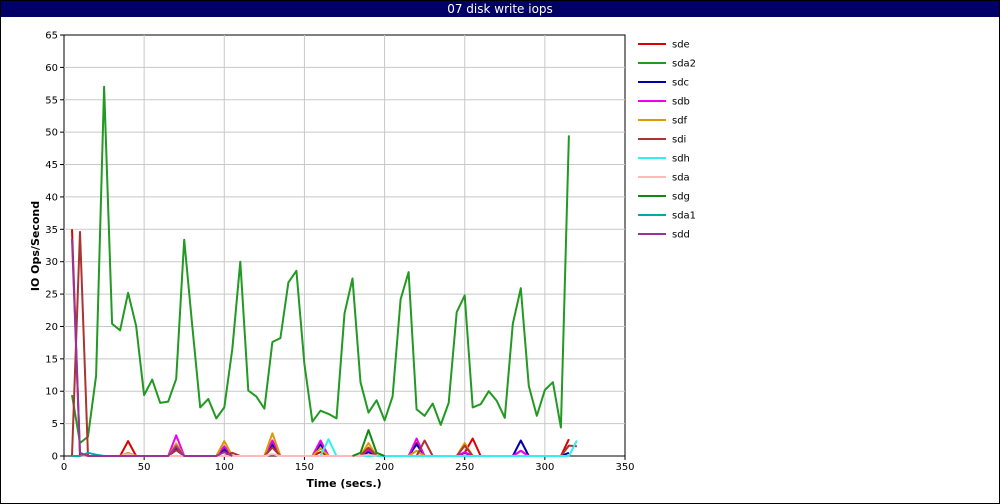  I want to click on legend-label-sda1: sda1, so click(684, 216).